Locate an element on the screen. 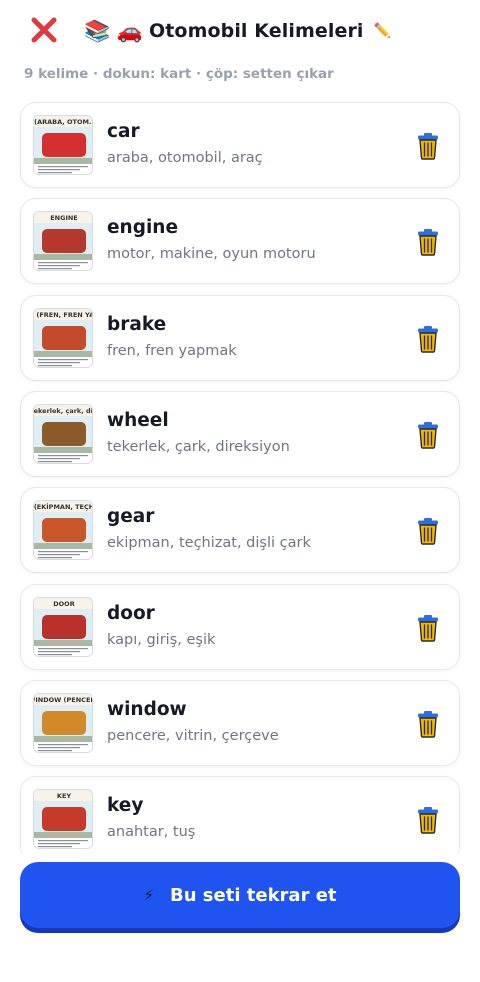 The height and width of the screenshot is (982, 480). thumb-caption: DOOR is located at coordinates (63, 604).